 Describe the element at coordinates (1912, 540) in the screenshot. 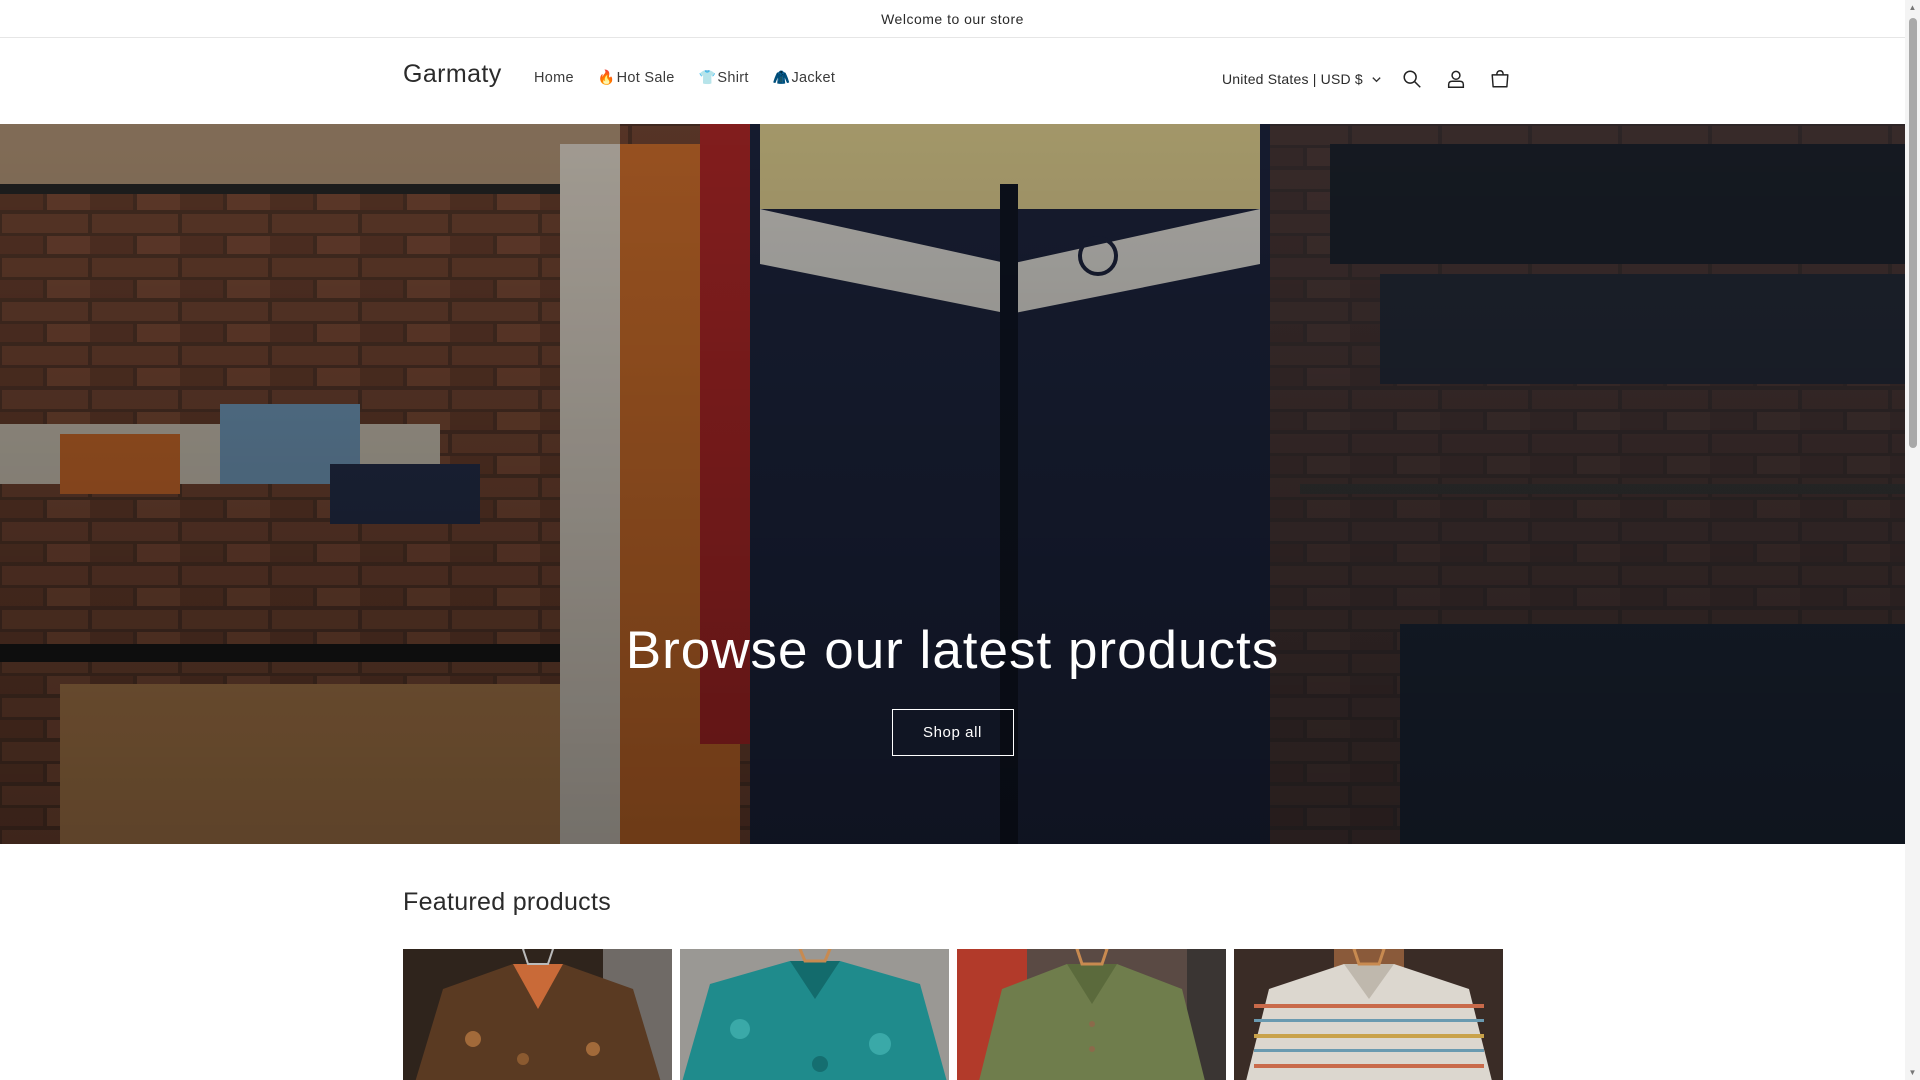

I see `page-scrollbar: ▲ ▼` at that location.